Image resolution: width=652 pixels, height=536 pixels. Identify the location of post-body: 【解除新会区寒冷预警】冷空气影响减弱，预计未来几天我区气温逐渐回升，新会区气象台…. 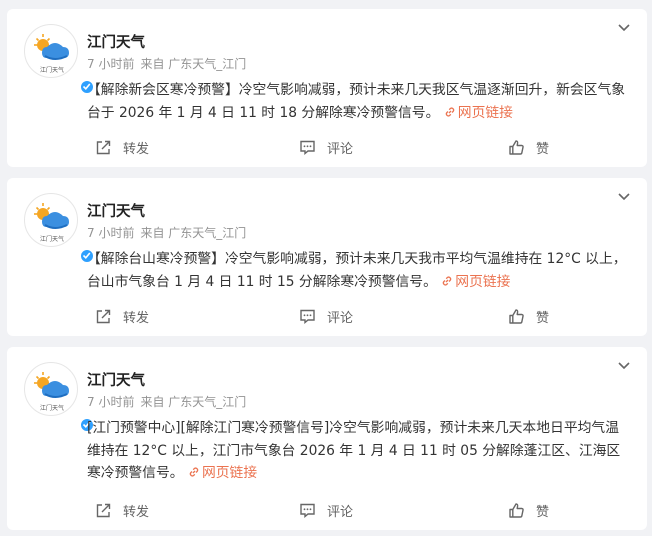
(356, 101).